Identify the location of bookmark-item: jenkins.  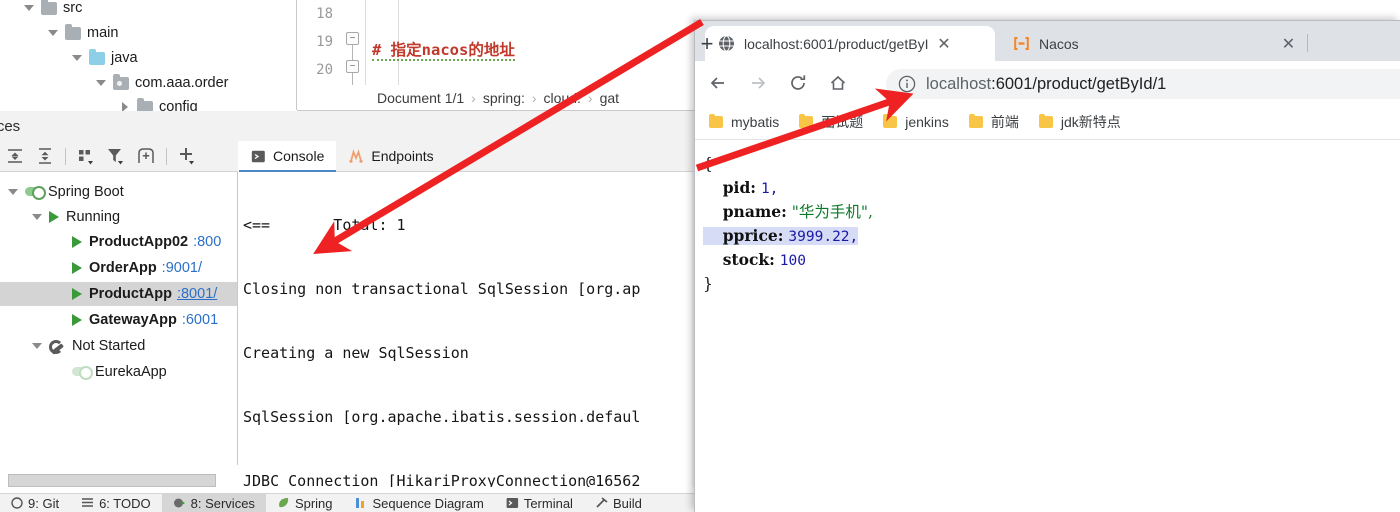
(916, 121).